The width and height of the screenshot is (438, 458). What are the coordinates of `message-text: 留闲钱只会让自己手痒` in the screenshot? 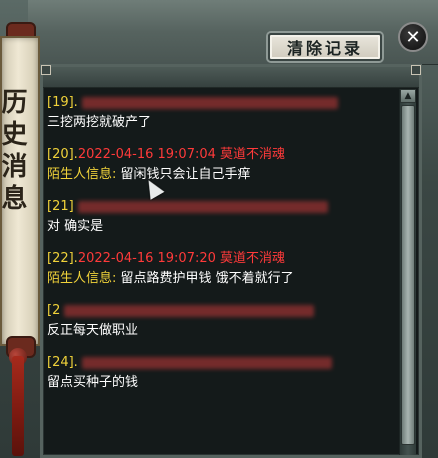 It's located at (185, 174).